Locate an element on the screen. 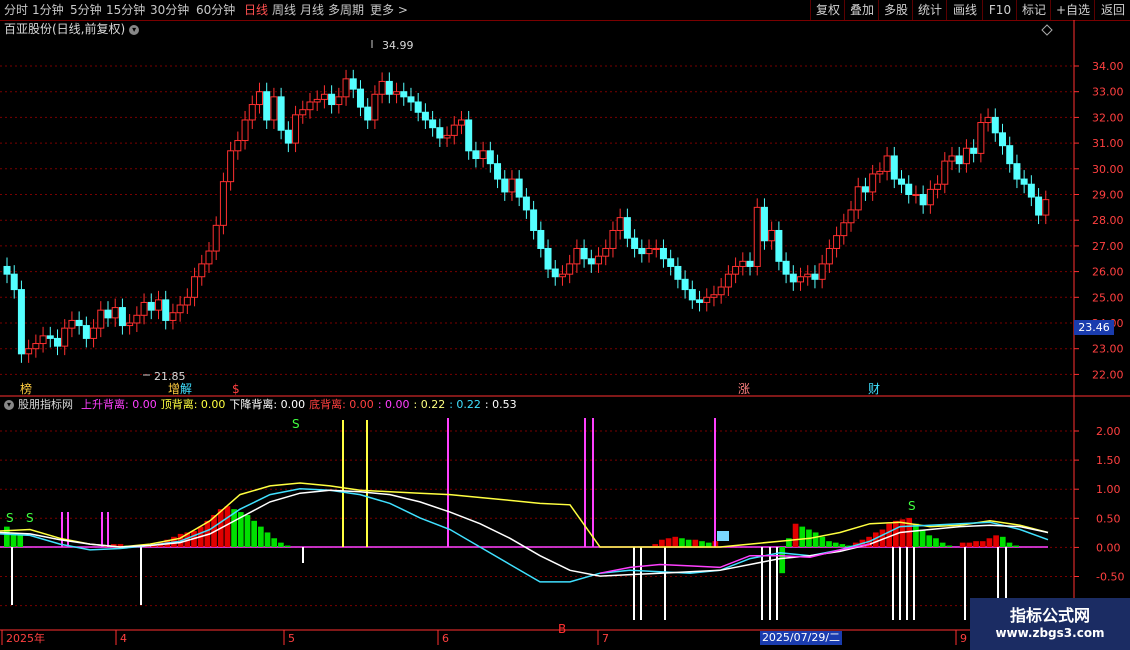 The height and width of the screenshot is (650, 1130). indicator-value: : 0.53 is located at coordinates (500, 404).